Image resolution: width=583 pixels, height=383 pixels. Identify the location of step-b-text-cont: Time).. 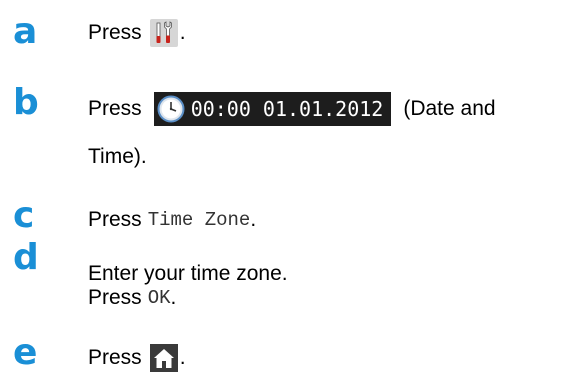
(117, 157).